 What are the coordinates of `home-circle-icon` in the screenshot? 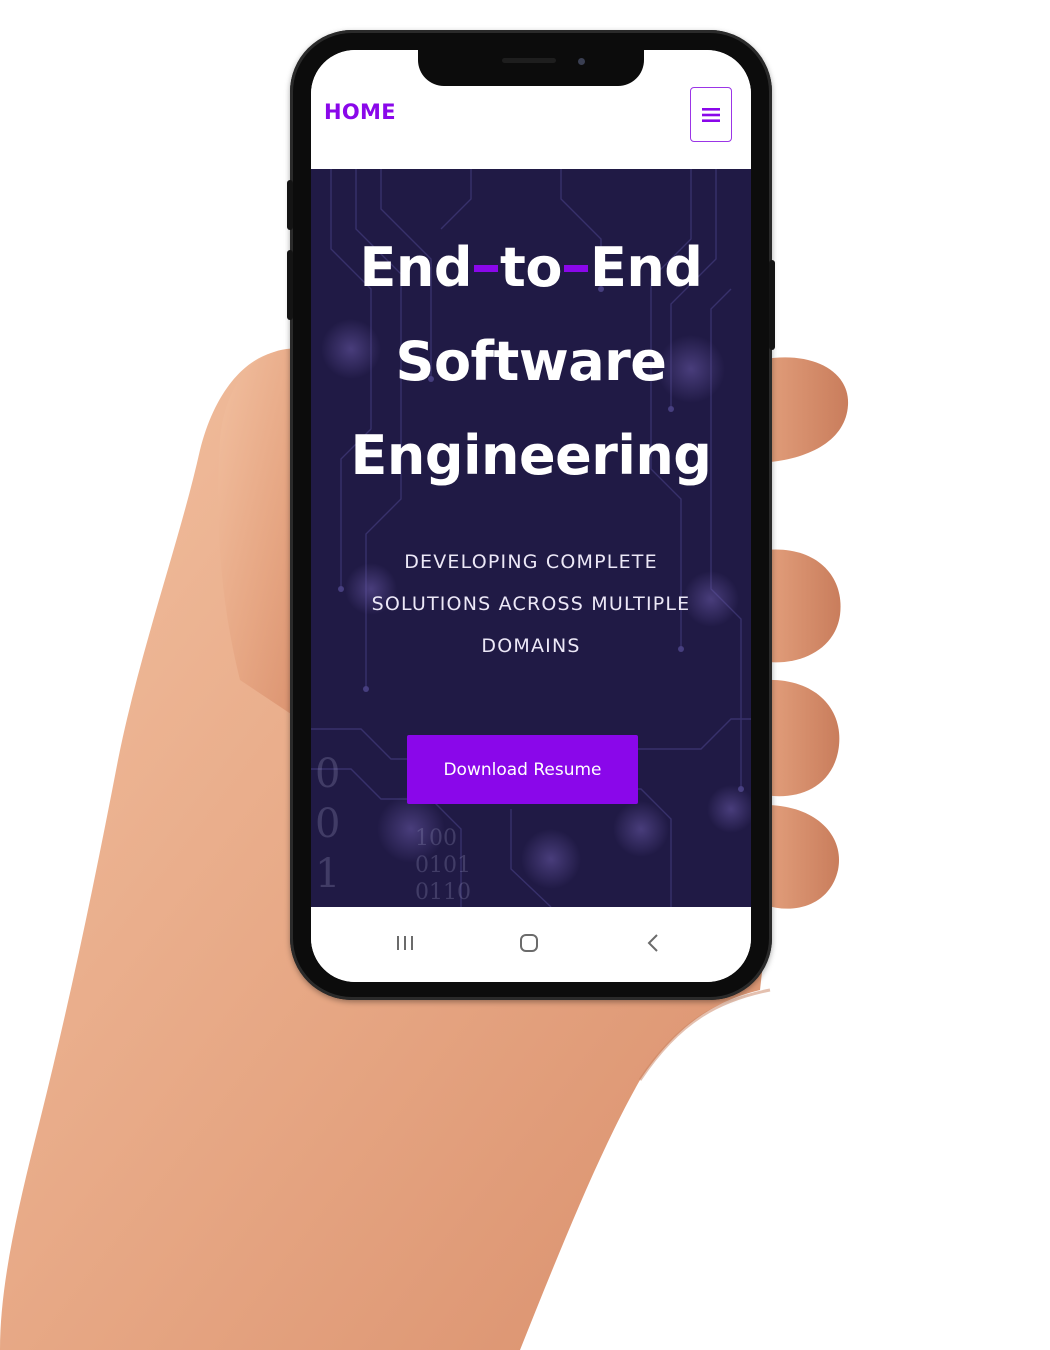 It's located at (529, 943).